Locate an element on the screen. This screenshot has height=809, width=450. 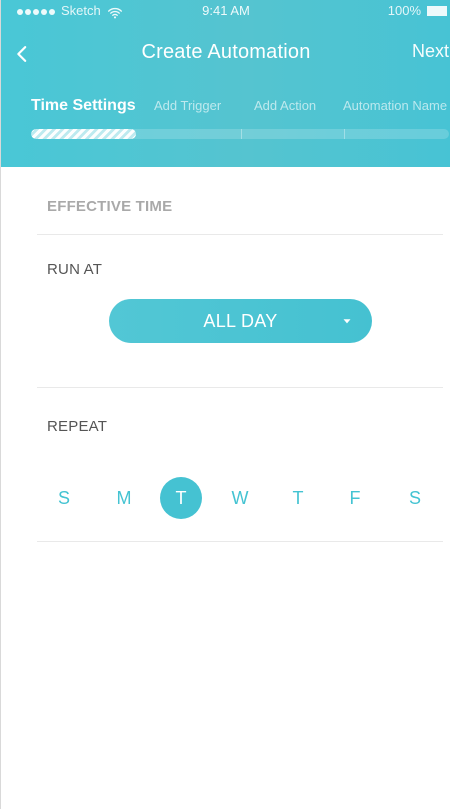
day-saturday: S is located at coordinates (415, 498).